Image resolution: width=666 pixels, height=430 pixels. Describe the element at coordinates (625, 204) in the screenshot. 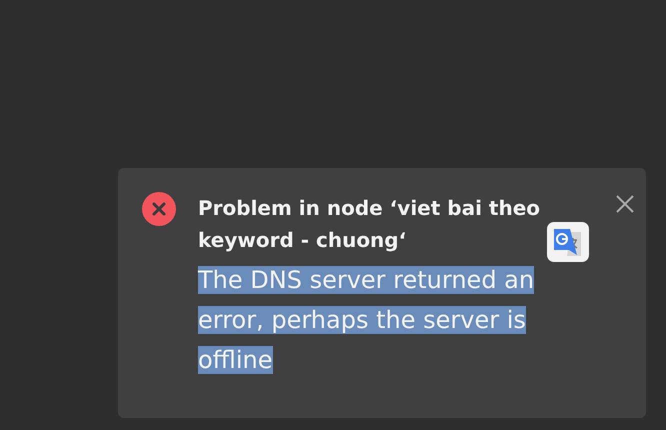

I see `close-button` at that location.